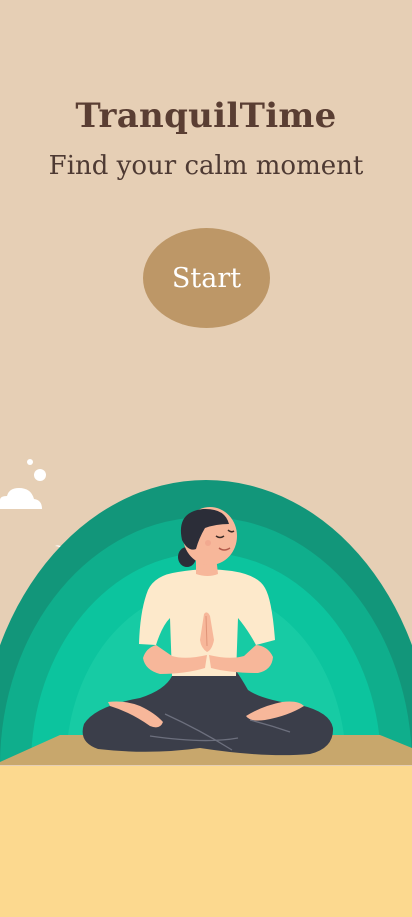 This screenshot has height=917, width=412. What do you see at coordinates (206, 116) in the screenshot?
I see `app-title: TranquilTime` at bounding box center [206, 116].